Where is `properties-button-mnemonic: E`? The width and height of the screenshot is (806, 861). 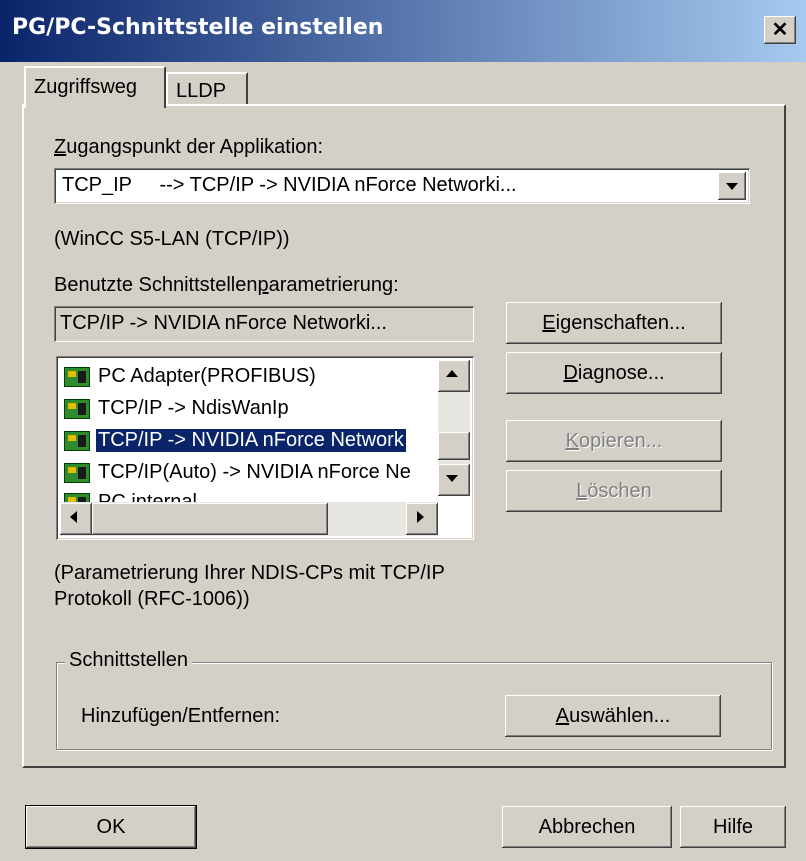 properties-button-mnemonic: E is located at coordinates (549, 323).